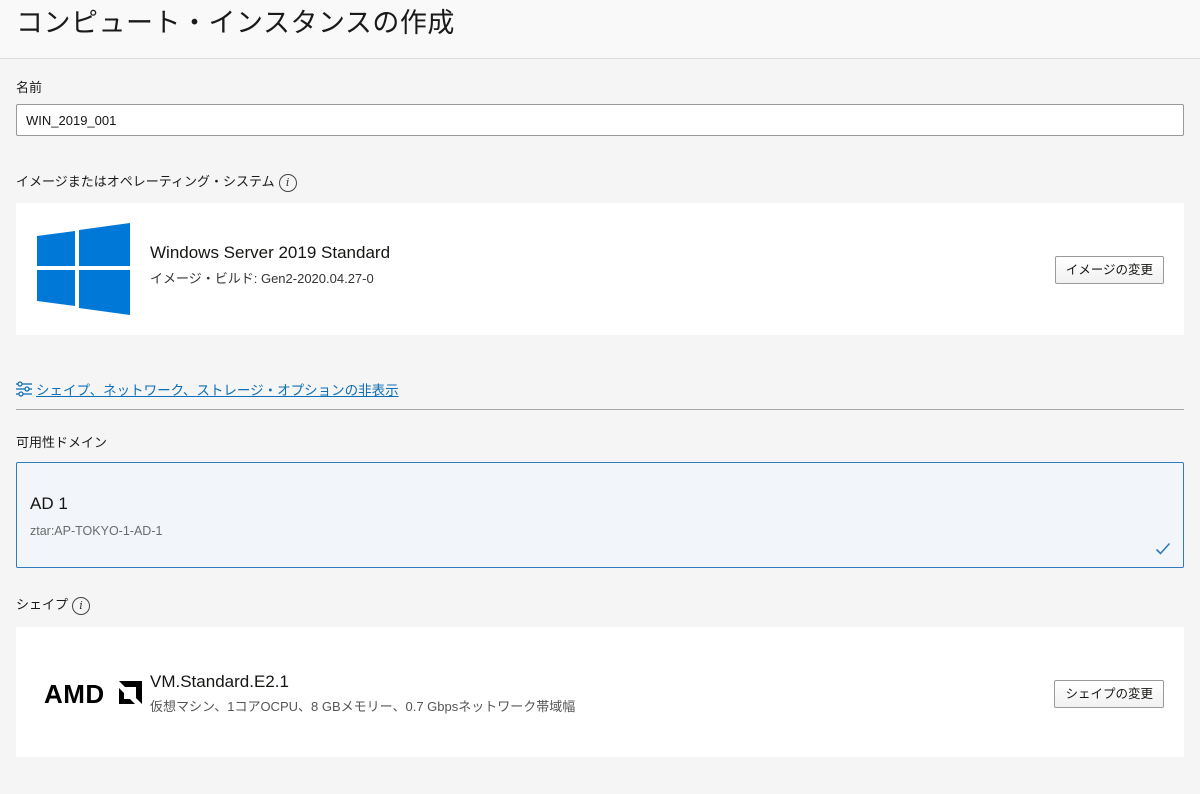 The width and height of the screenshot is (1200, 794). I want to click on shape-section-label-row: シェイプ i, so click(53, 606).